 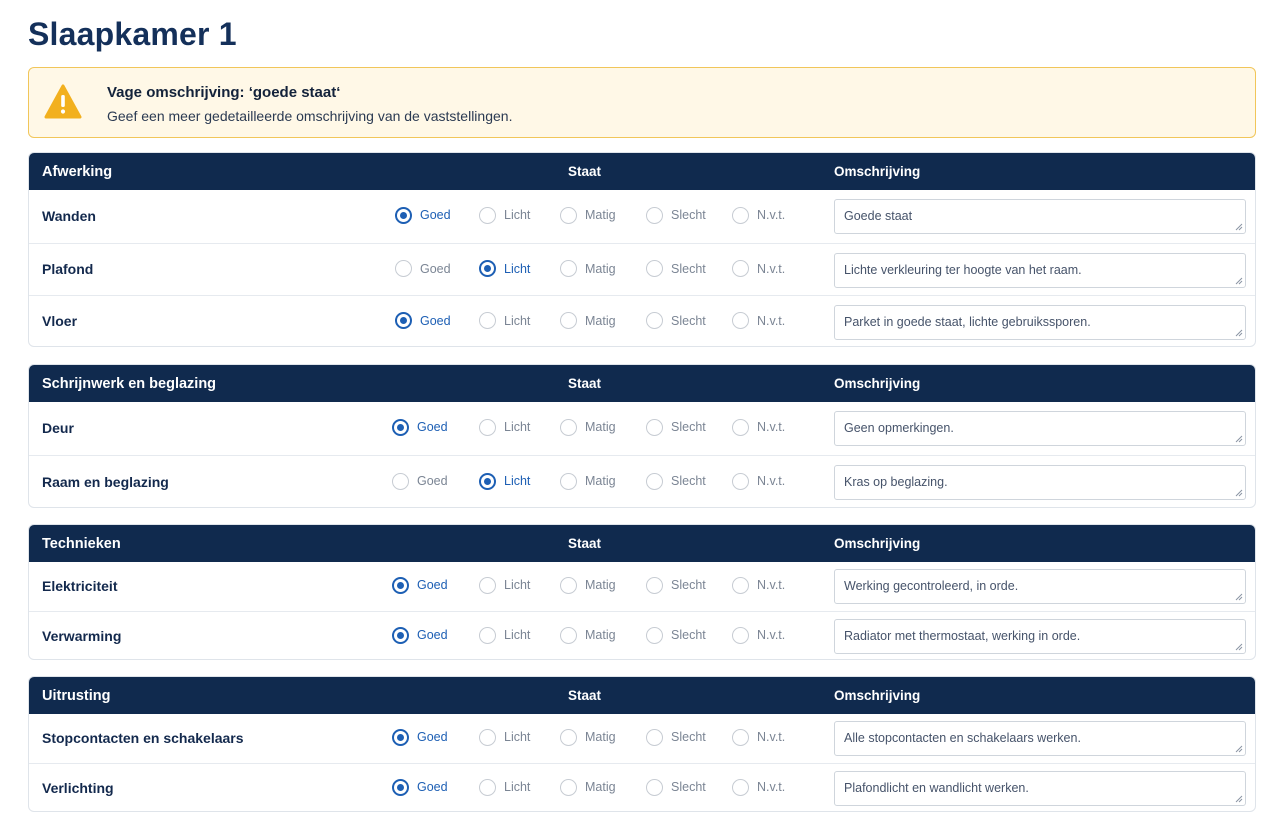 What do you see at coordinates (1040, 482) in the screenshot?
I see `description-textarea: Kras op beglazing.` at bounding box center [1040, 482].